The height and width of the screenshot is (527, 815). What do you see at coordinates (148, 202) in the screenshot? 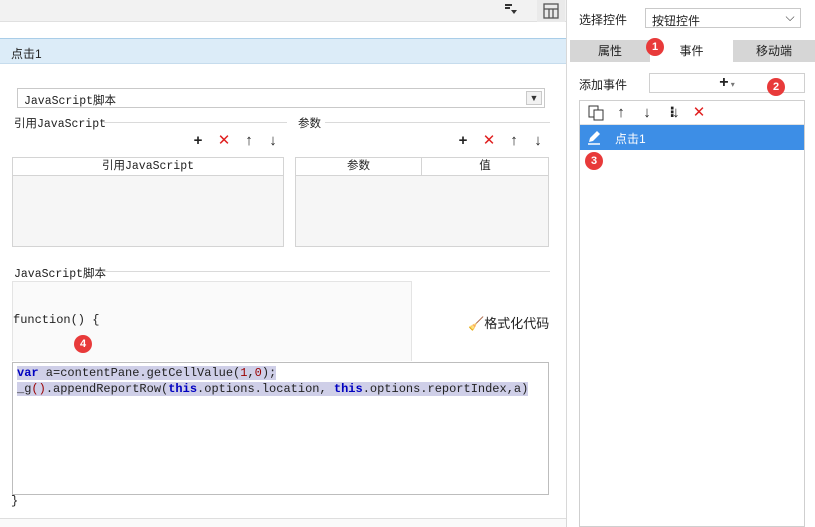
I see `ref-js-table: 引用JavaScript` at bounding box center [148, 202].